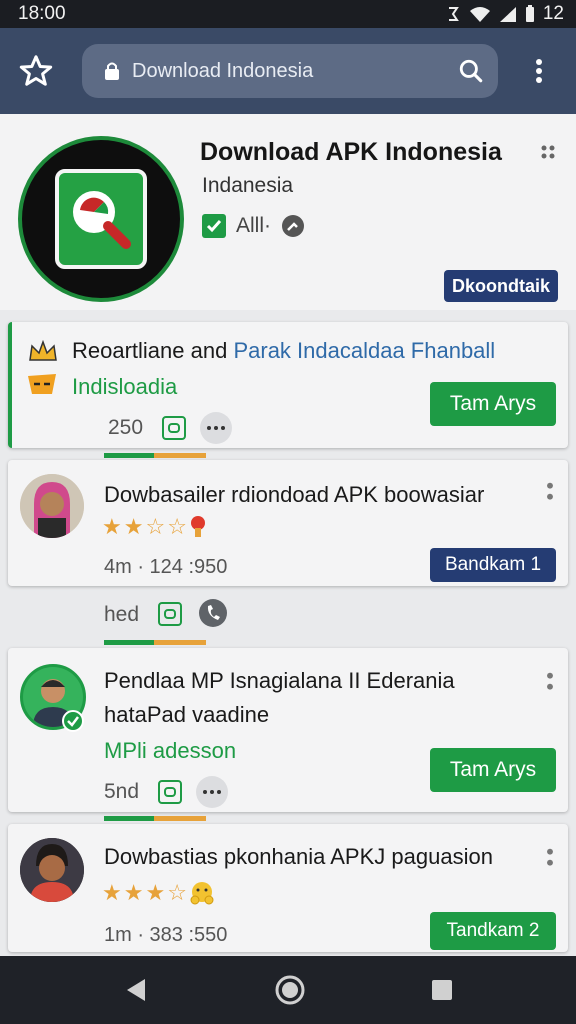 The image size is (576, 1024). What do you see at coordinates (129, 818) in the screenshot?
I see `item-2-progress-bar` at bounding box center [129, 818].